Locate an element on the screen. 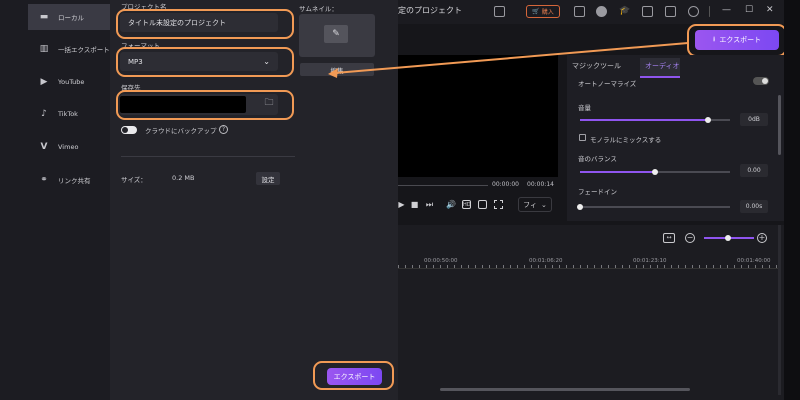 This screenshot has height=400, width=800. highlight-ring-format is located at coordinates (205, 62).